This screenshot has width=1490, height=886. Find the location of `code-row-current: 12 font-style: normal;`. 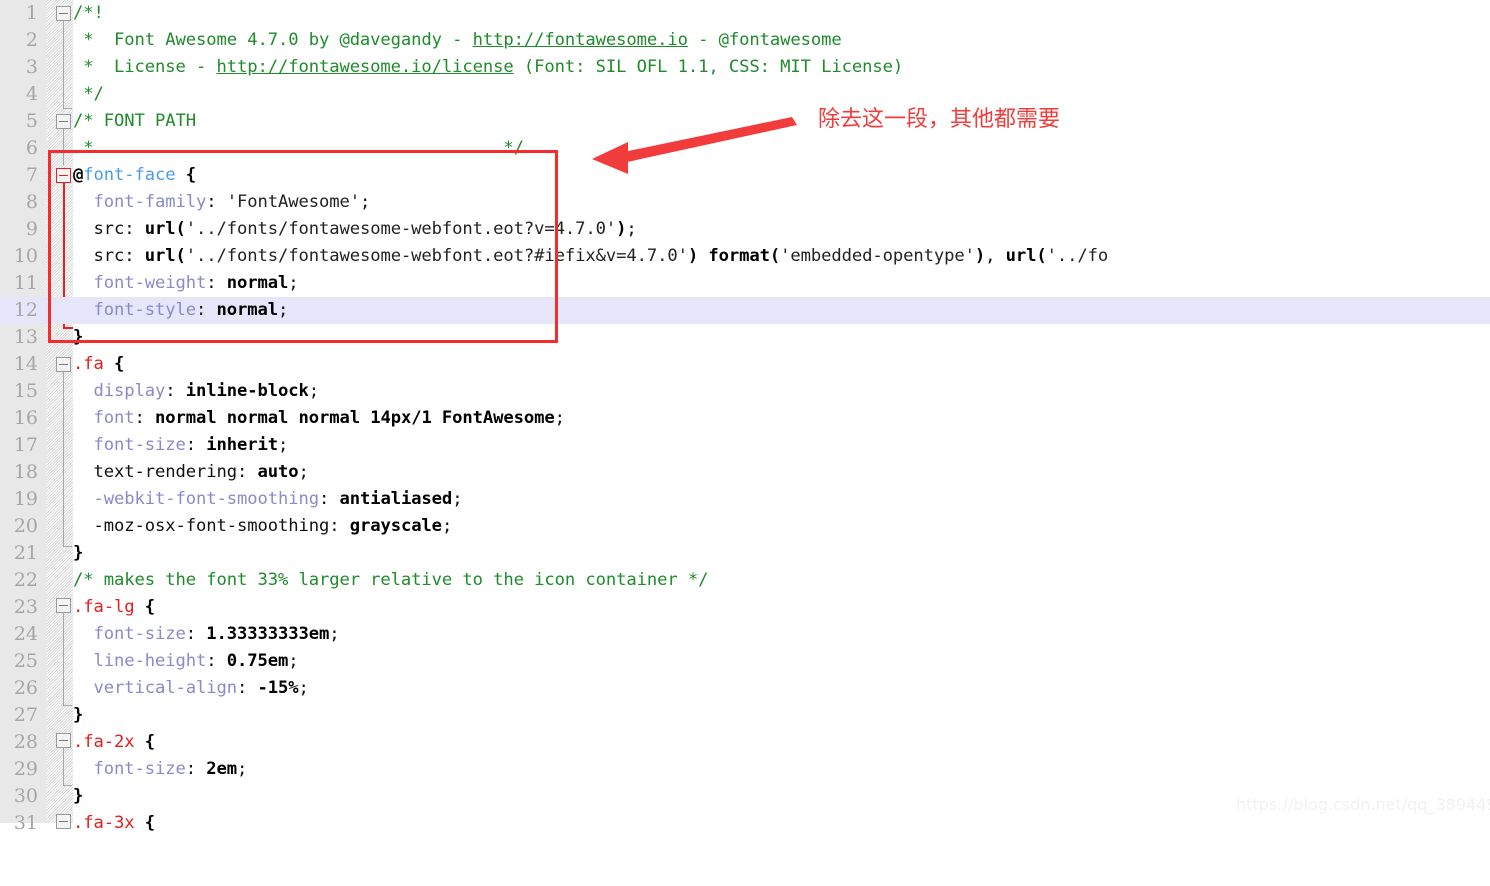

code-row-current: 12 font-style: normal; is located at coordinates (745, 310).